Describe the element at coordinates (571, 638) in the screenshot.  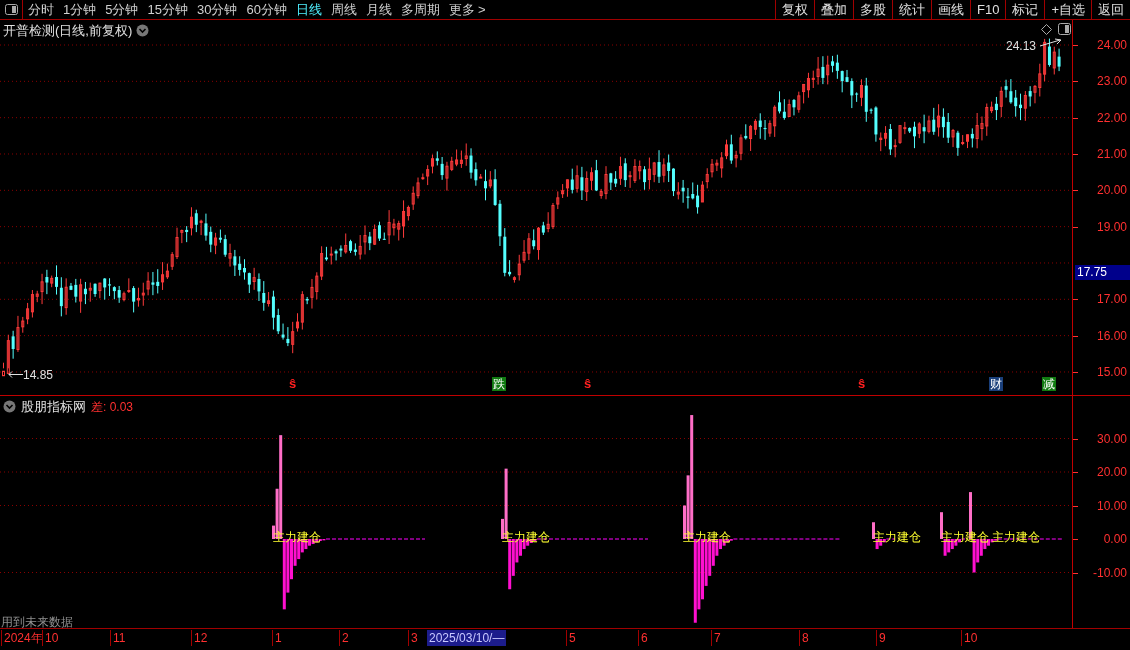
I see `month-label: 5` at that location.